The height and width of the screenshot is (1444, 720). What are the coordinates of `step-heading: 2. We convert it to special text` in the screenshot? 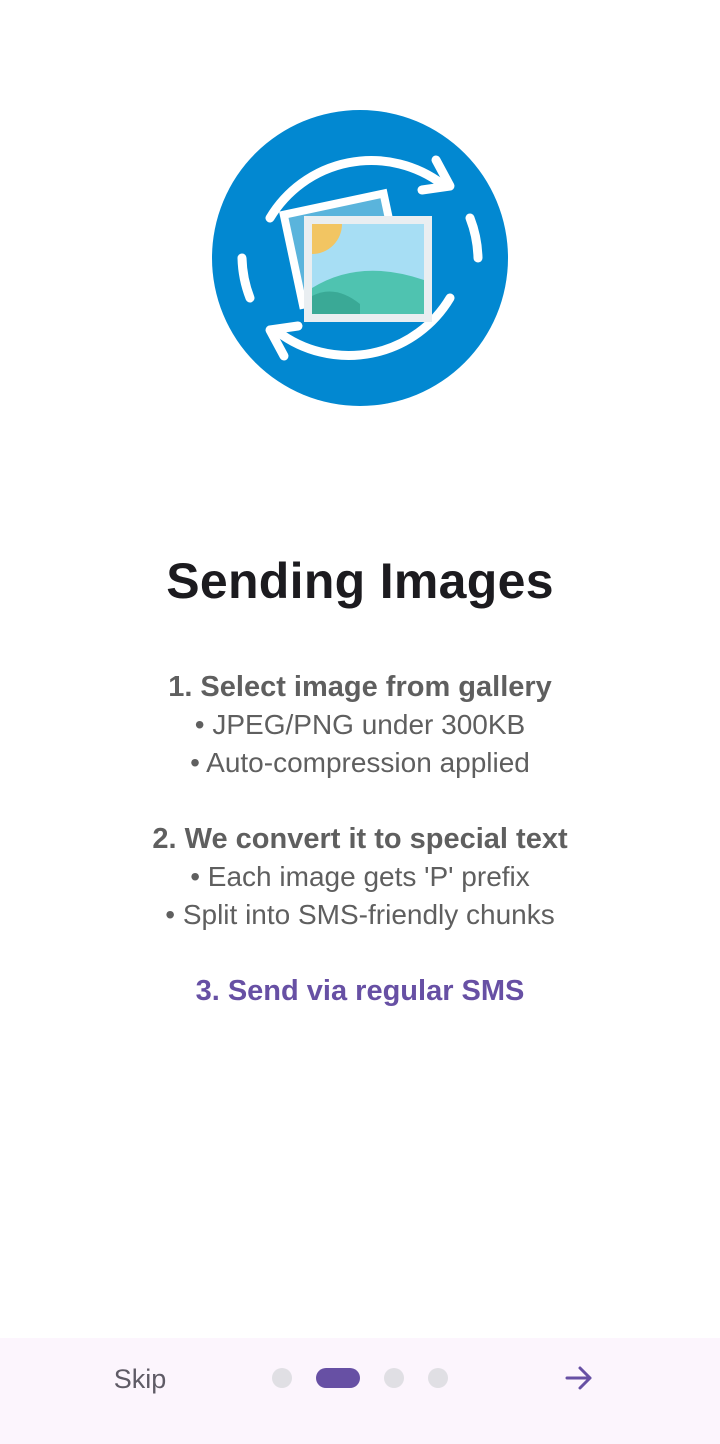 It's located at (360, 839).